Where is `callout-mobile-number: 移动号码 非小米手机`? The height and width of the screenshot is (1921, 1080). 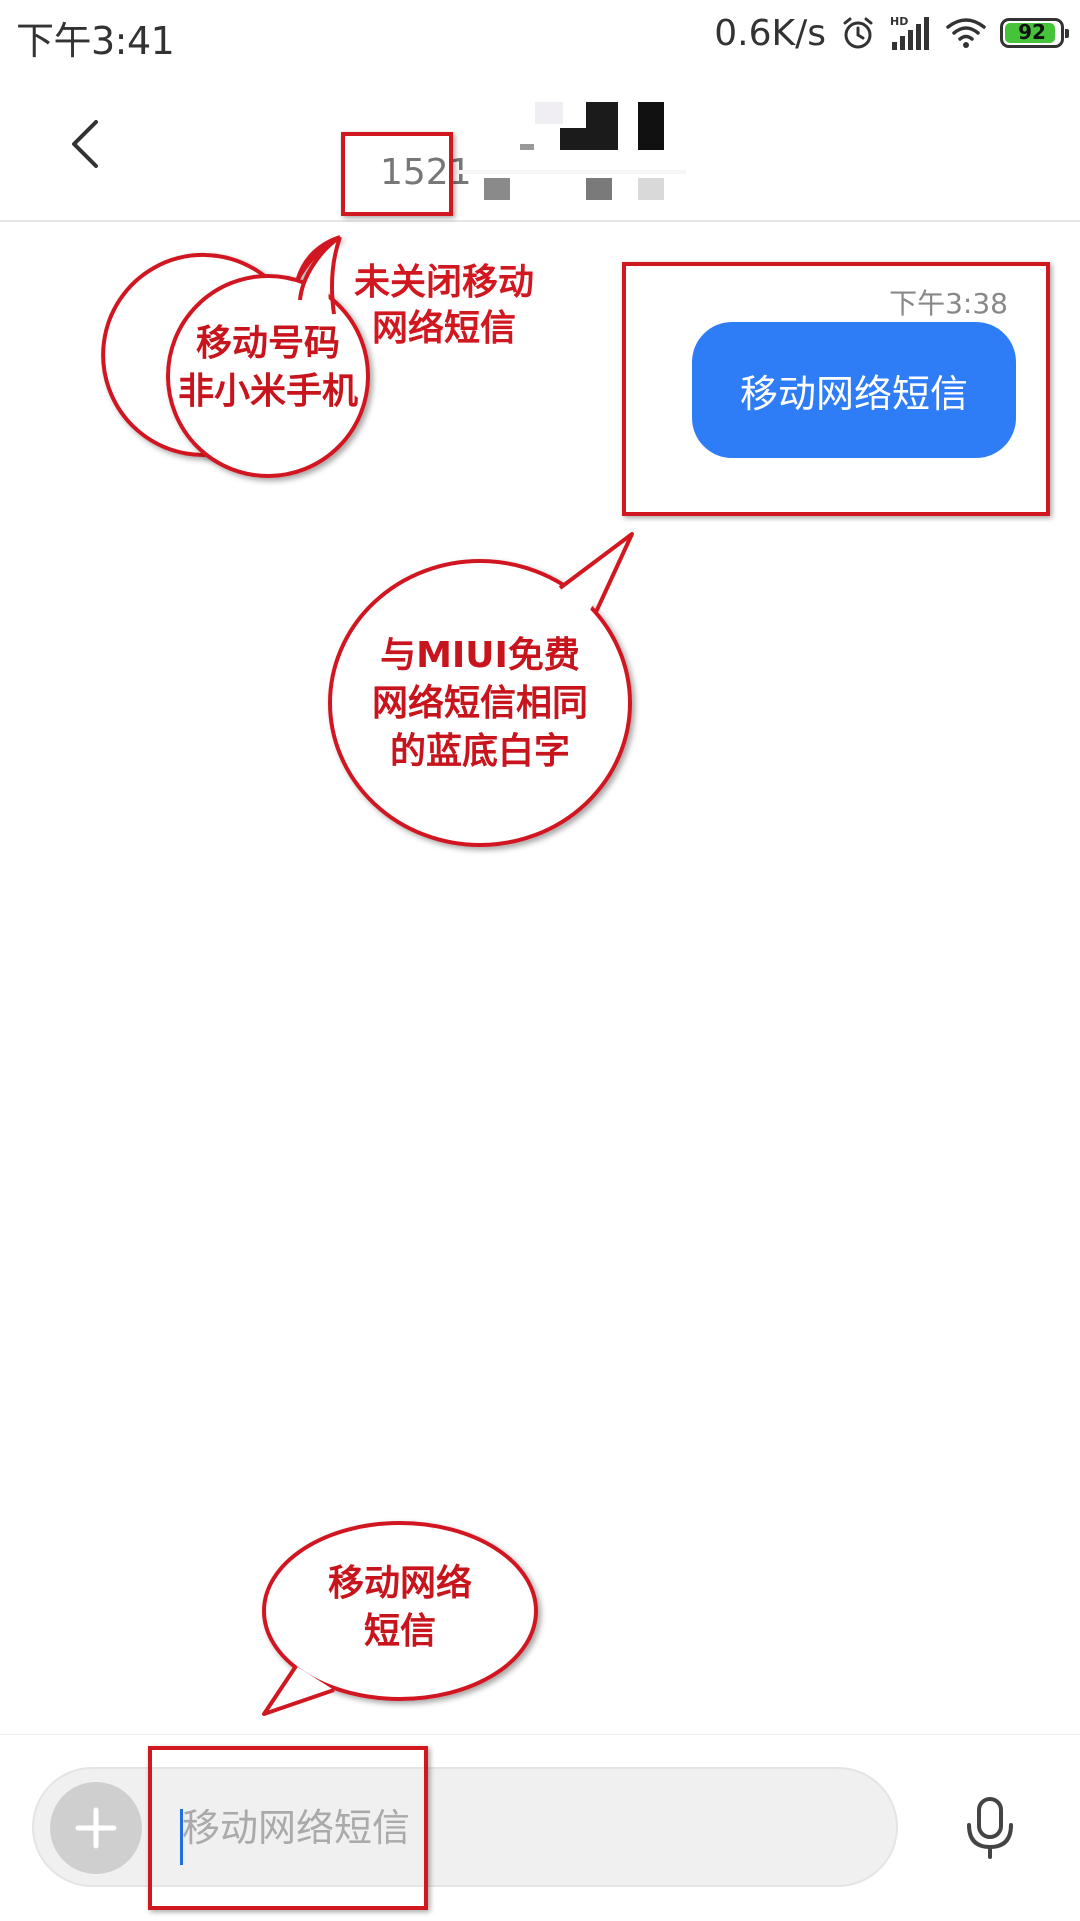
callout-mobile-number: 移动号码 非小米手机 is located at coordinates (268, 368).